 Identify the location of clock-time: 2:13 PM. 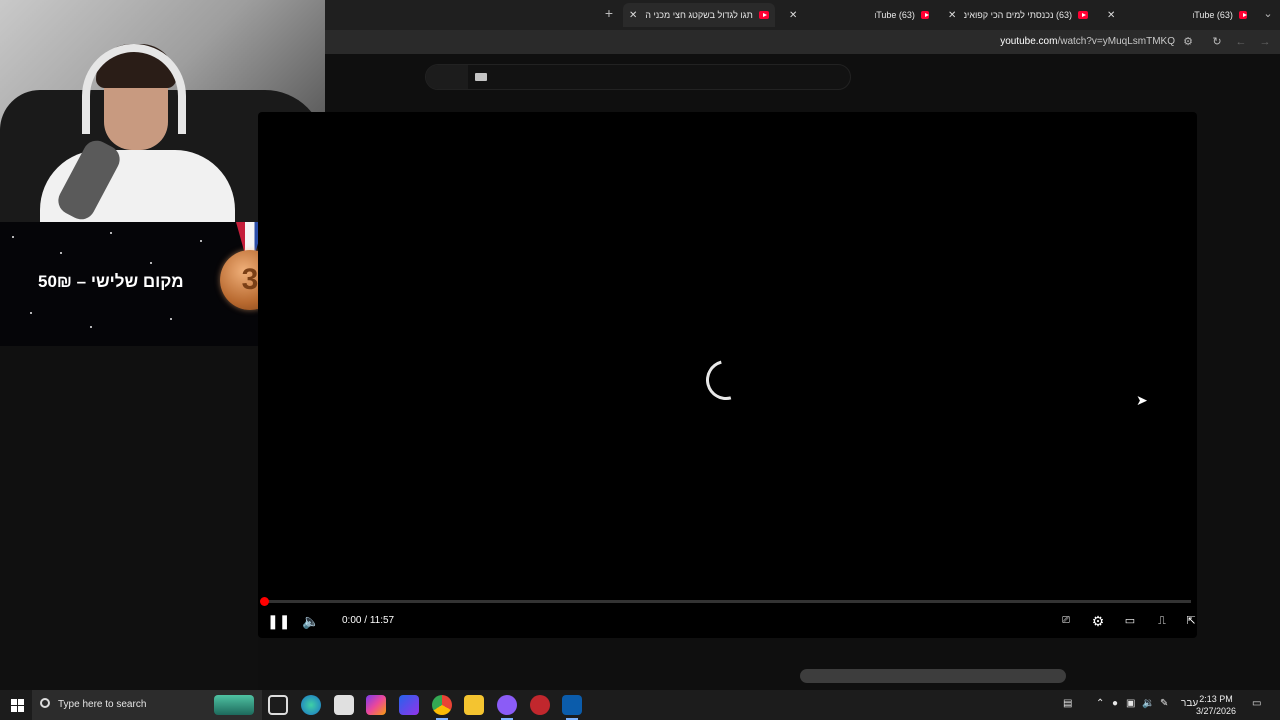
(1216, 699).